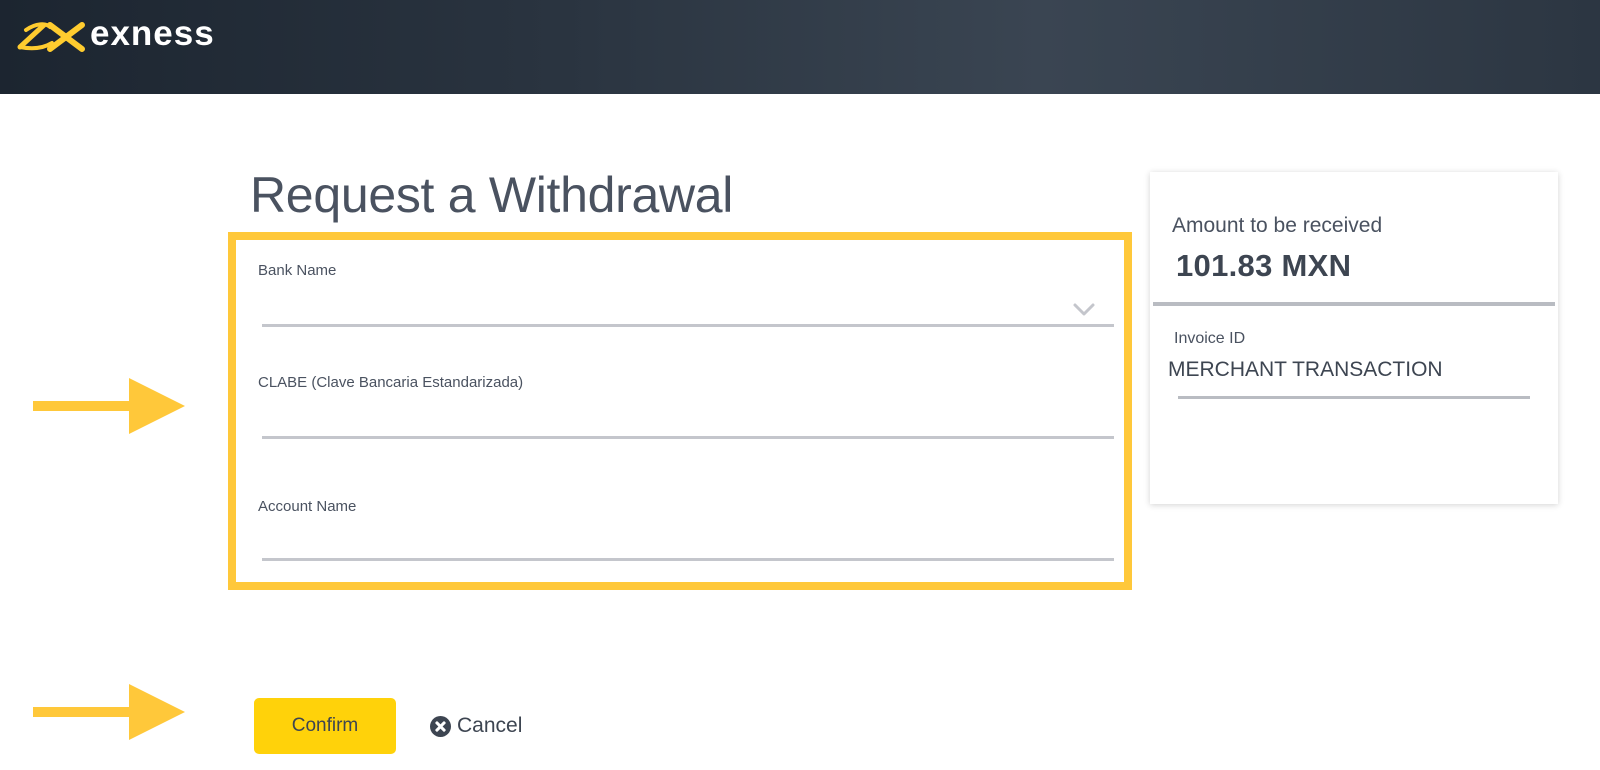 The height and width of the screenshot is (770, 1600). I want to click on amount-value: 101.83 MXN, so click(1264, 265).